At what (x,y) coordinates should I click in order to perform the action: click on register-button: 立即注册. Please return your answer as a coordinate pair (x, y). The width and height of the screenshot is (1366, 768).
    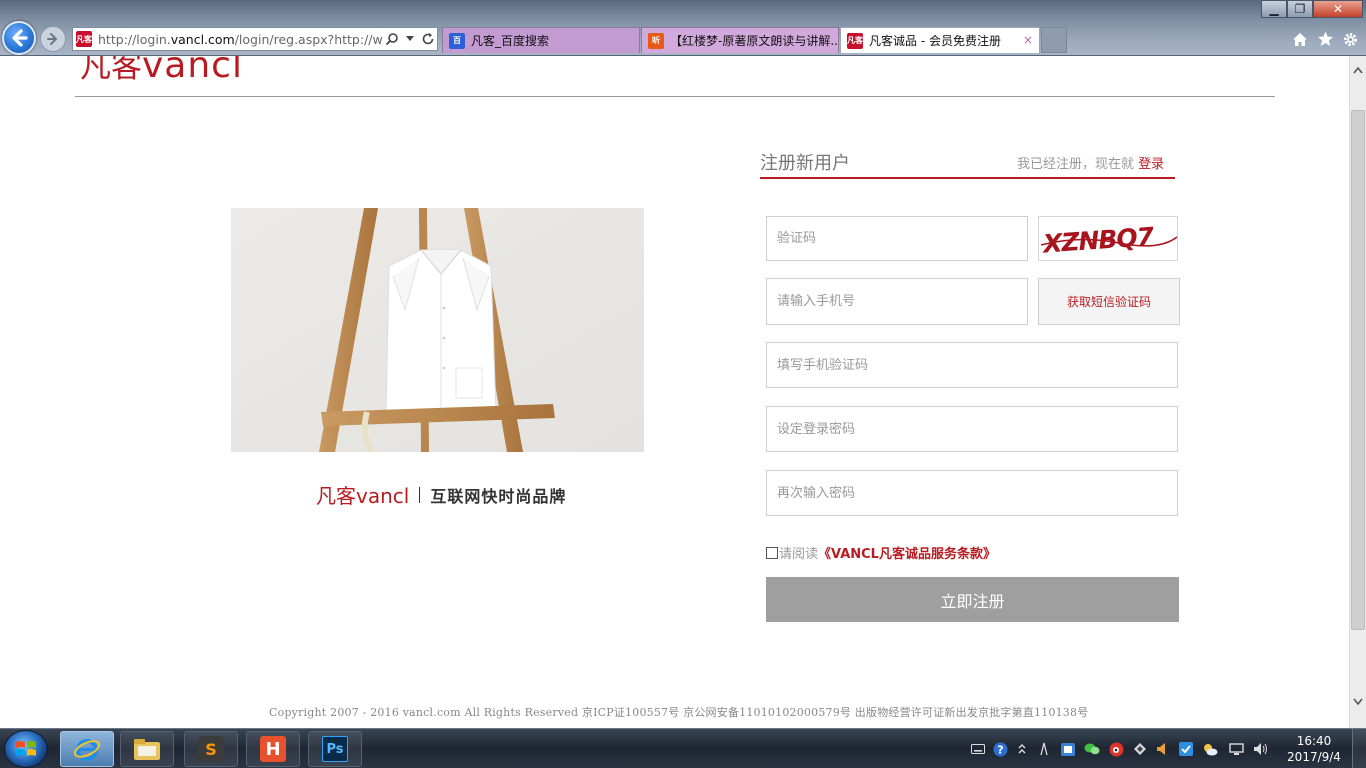
    Looking at the image, I should click on (972, 599).